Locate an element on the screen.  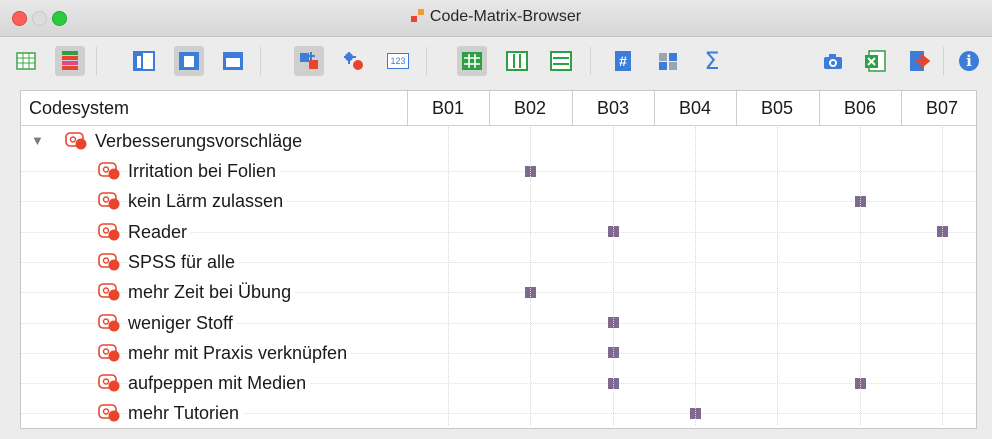
toolbar: 123 # Σ i is located at coordinates (496, 63).